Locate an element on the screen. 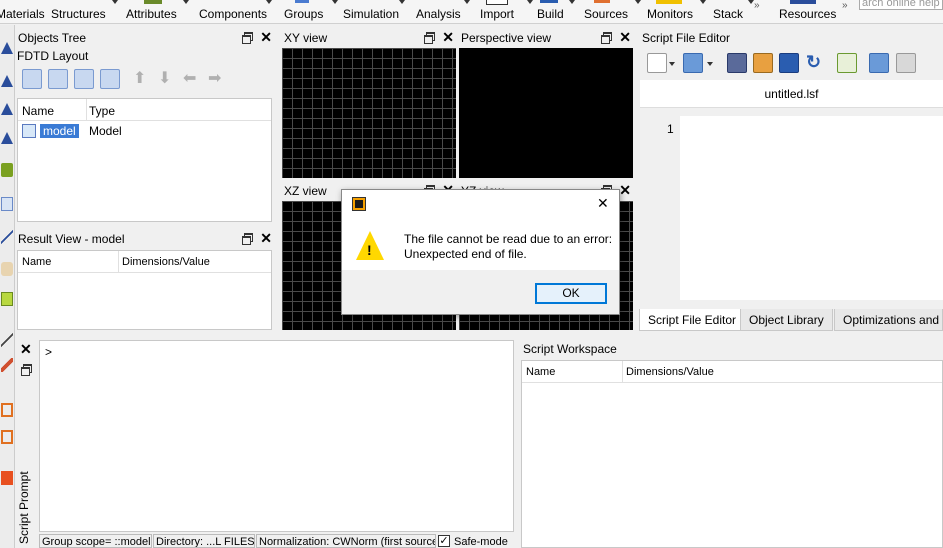 The image size is (943, 548). add-analysis-icon is located at coordinates (84, 79).